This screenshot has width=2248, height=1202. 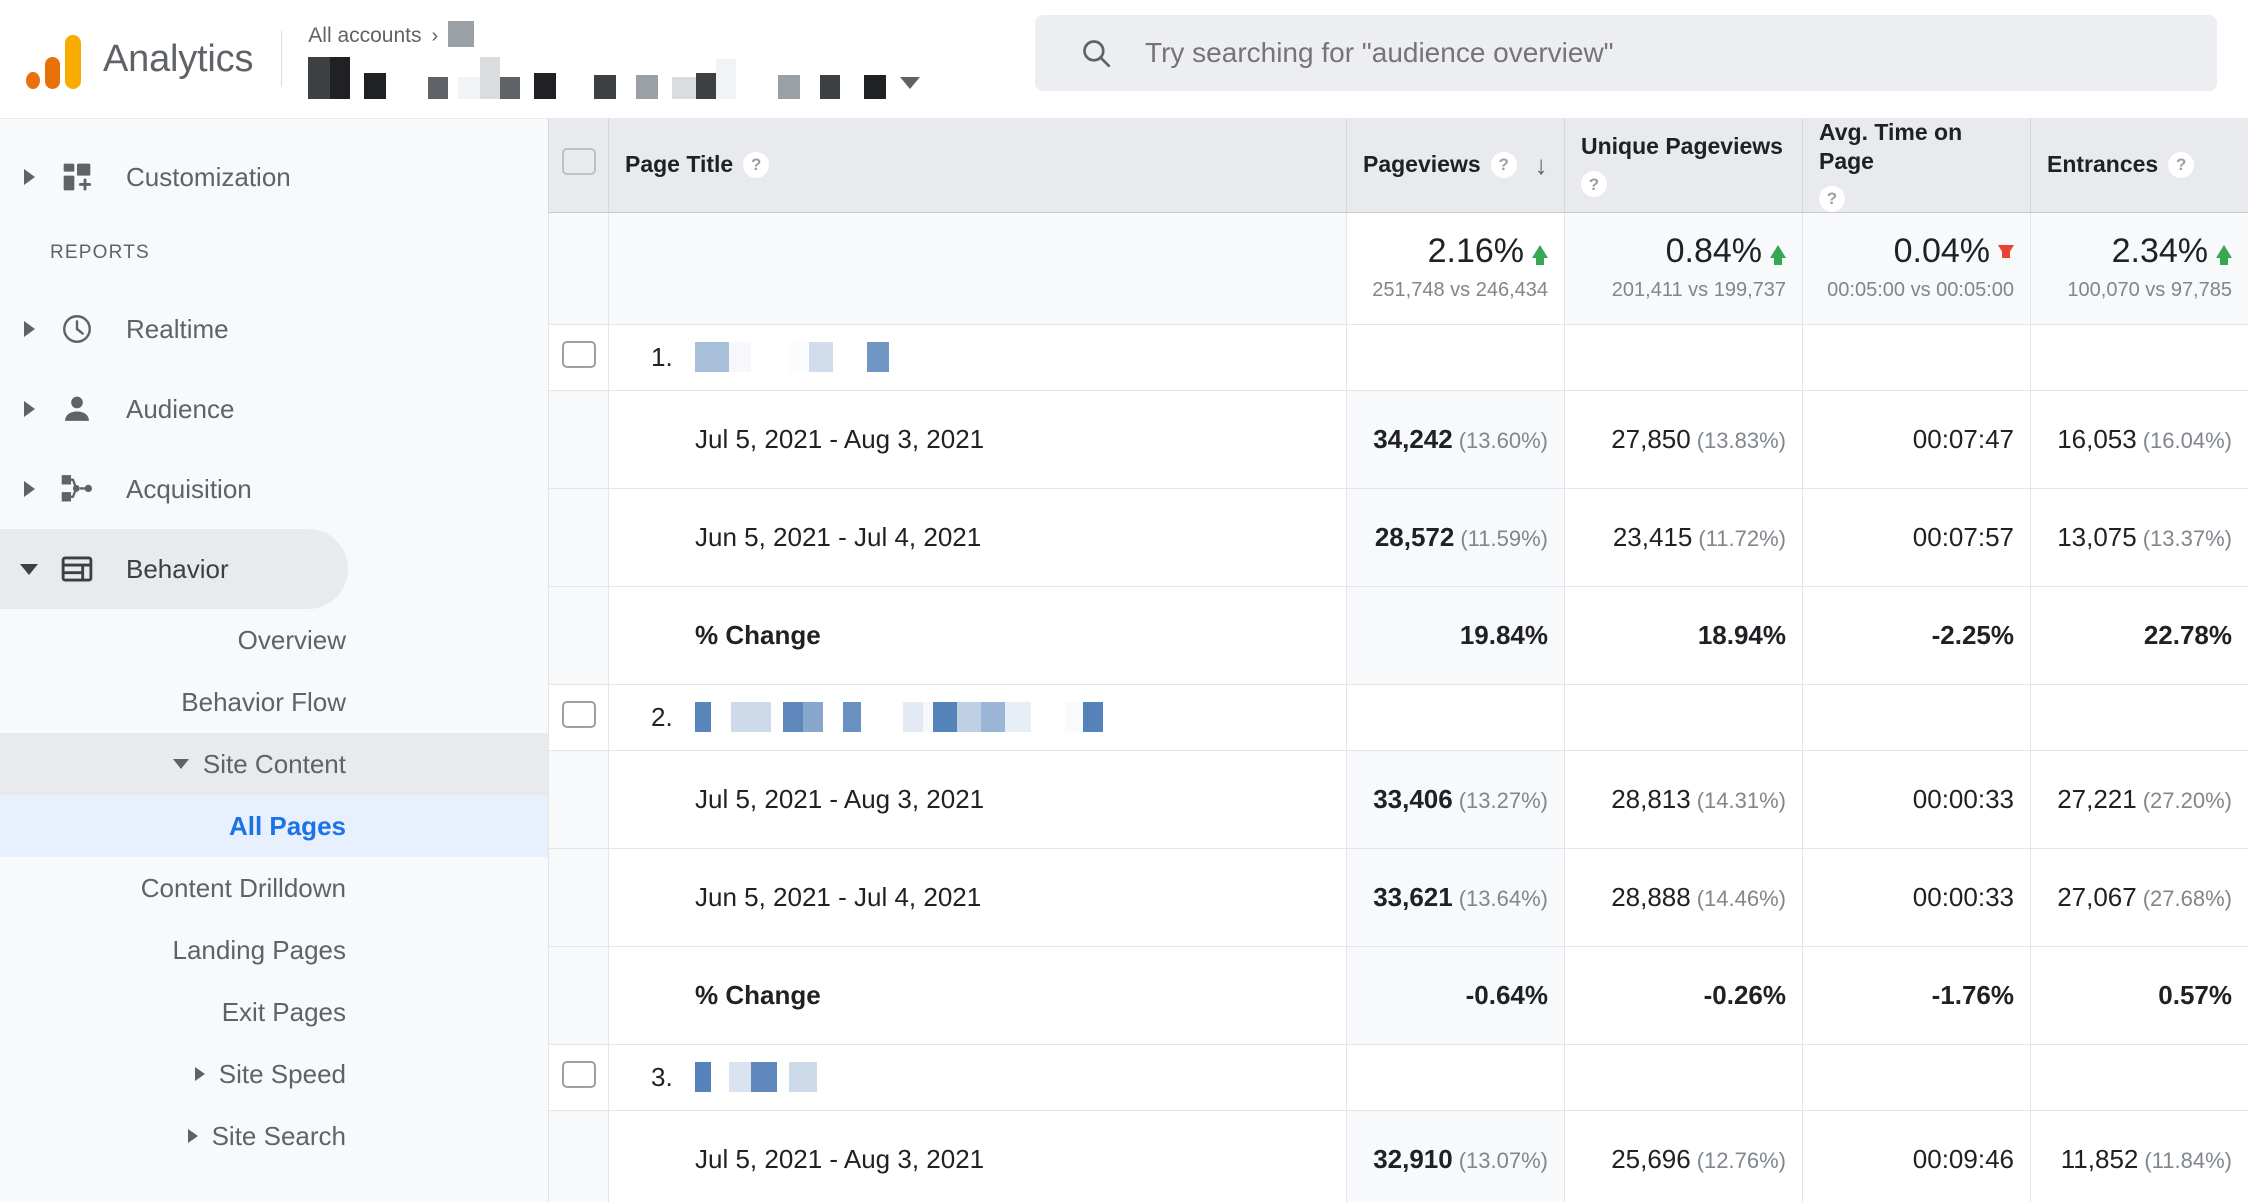 What do you see at coordinates (274, 1074) in the screenshot?
I see `sidebar-item-site-speed: Site Speed` at bounding box center [274, 1074].